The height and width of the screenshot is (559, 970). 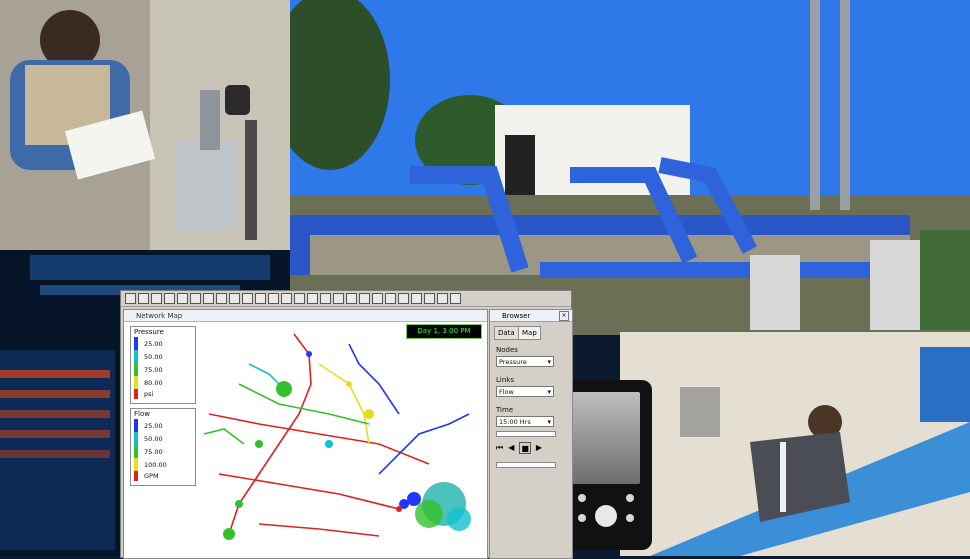 I want to click on time-label: Time, so click(x=505, y=410).